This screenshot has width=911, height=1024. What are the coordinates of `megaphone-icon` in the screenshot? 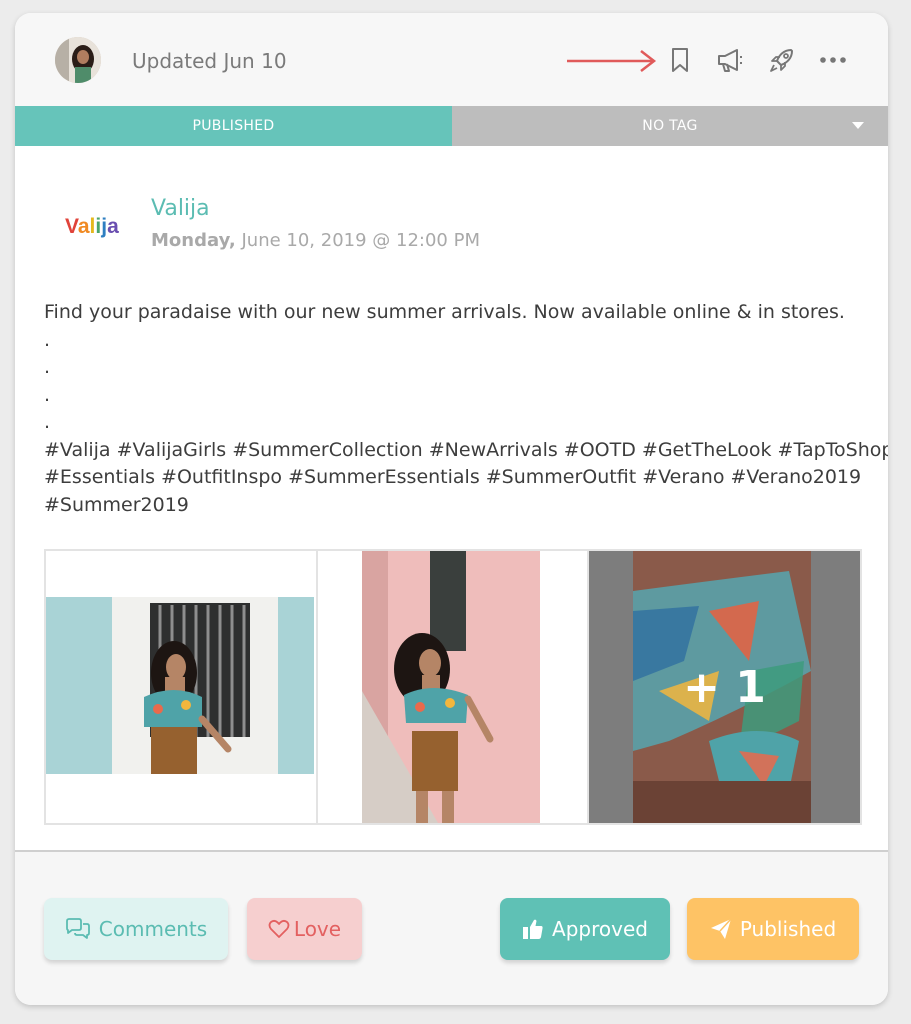 It's located at (730, 60).